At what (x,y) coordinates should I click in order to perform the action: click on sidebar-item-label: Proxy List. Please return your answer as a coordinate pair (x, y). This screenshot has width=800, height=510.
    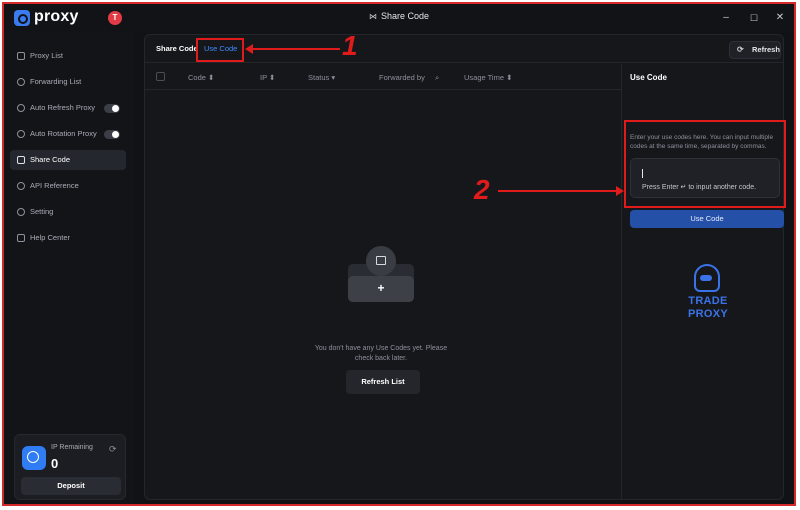
    Looking at the image, I should click on (46, 55).